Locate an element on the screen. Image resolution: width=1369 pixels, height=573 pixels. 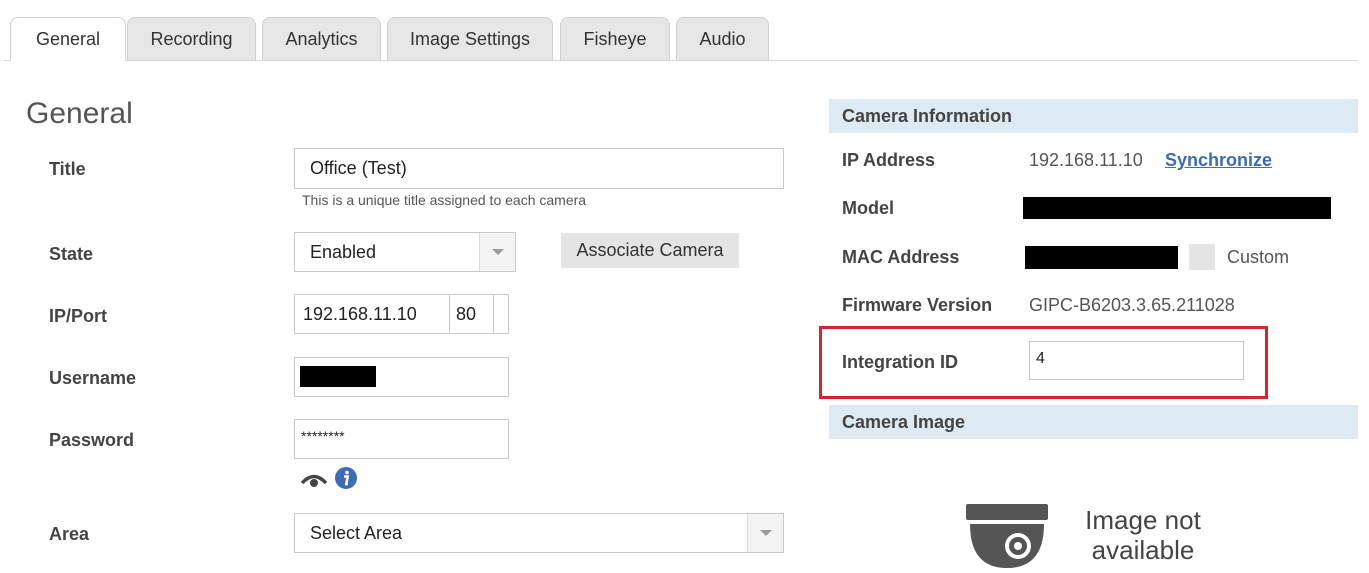
camera-information-header: Camera Information is located at coordinates (1093, 116).